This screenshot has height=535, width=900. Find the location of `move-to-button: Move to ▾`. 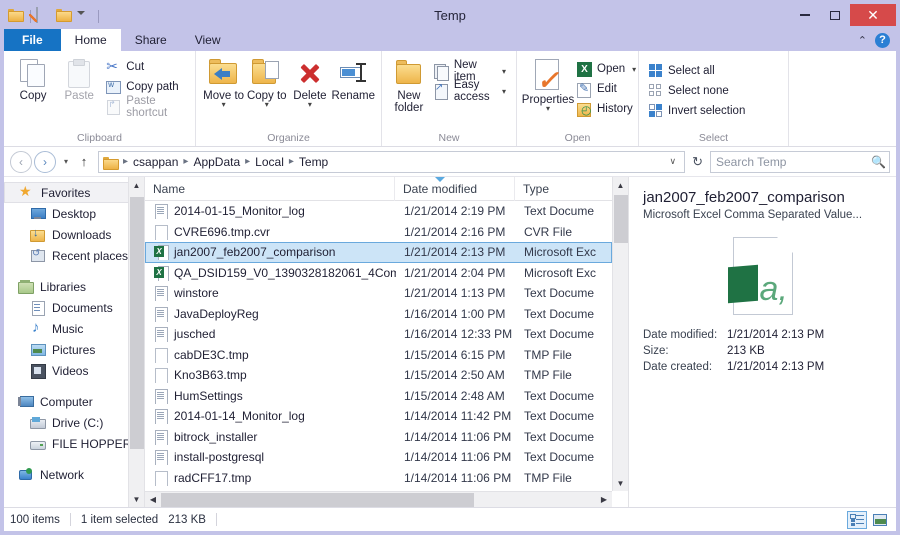

move-to-button: Move to ▾ is located at coordinates (223, 82).